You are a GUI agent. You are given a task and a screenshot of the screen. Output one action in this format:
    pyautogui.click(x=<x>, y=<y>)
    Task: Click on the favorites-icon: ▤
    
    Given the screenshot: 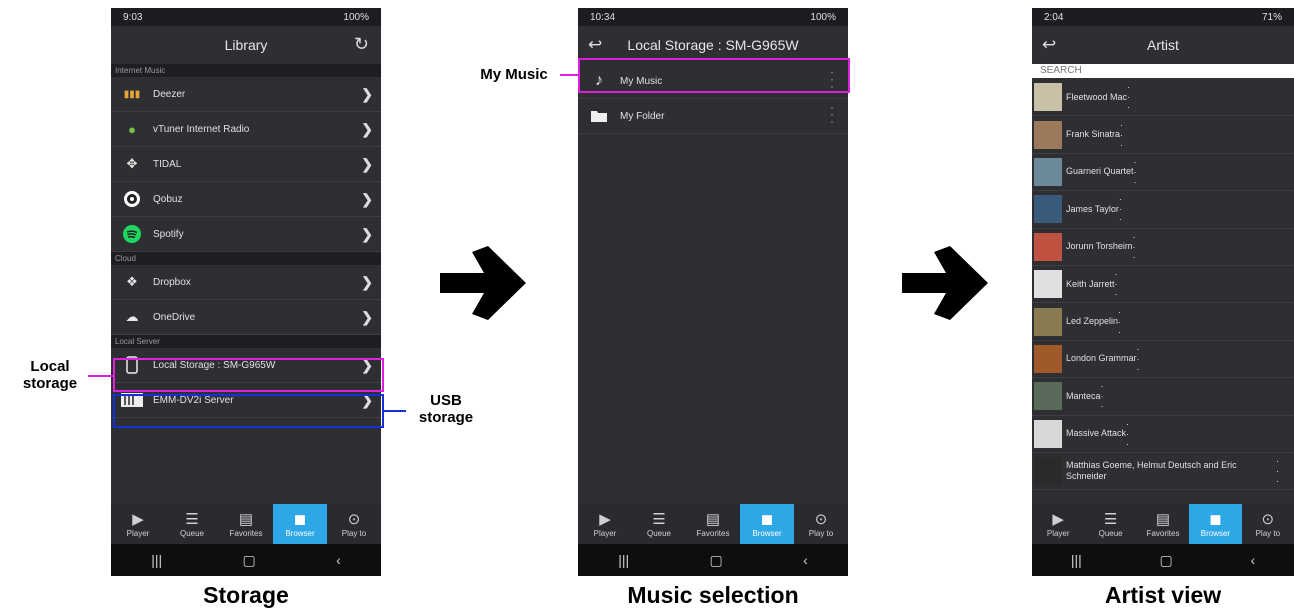 What is the action you would take?
    pyautogui.click(x=1163, y=519)
    